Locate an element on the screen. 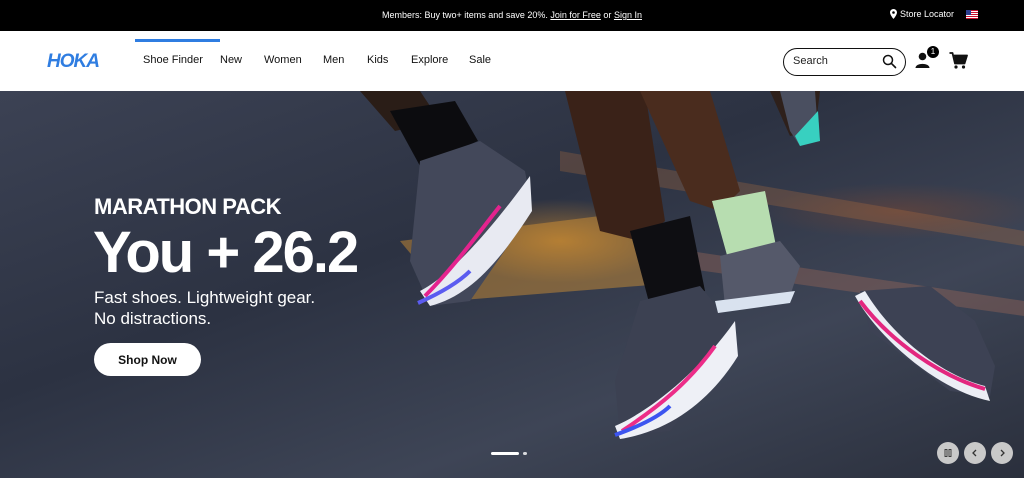 This screenshot has height=478, width=1024. nav-new: New is located at coordinates (242, 61).